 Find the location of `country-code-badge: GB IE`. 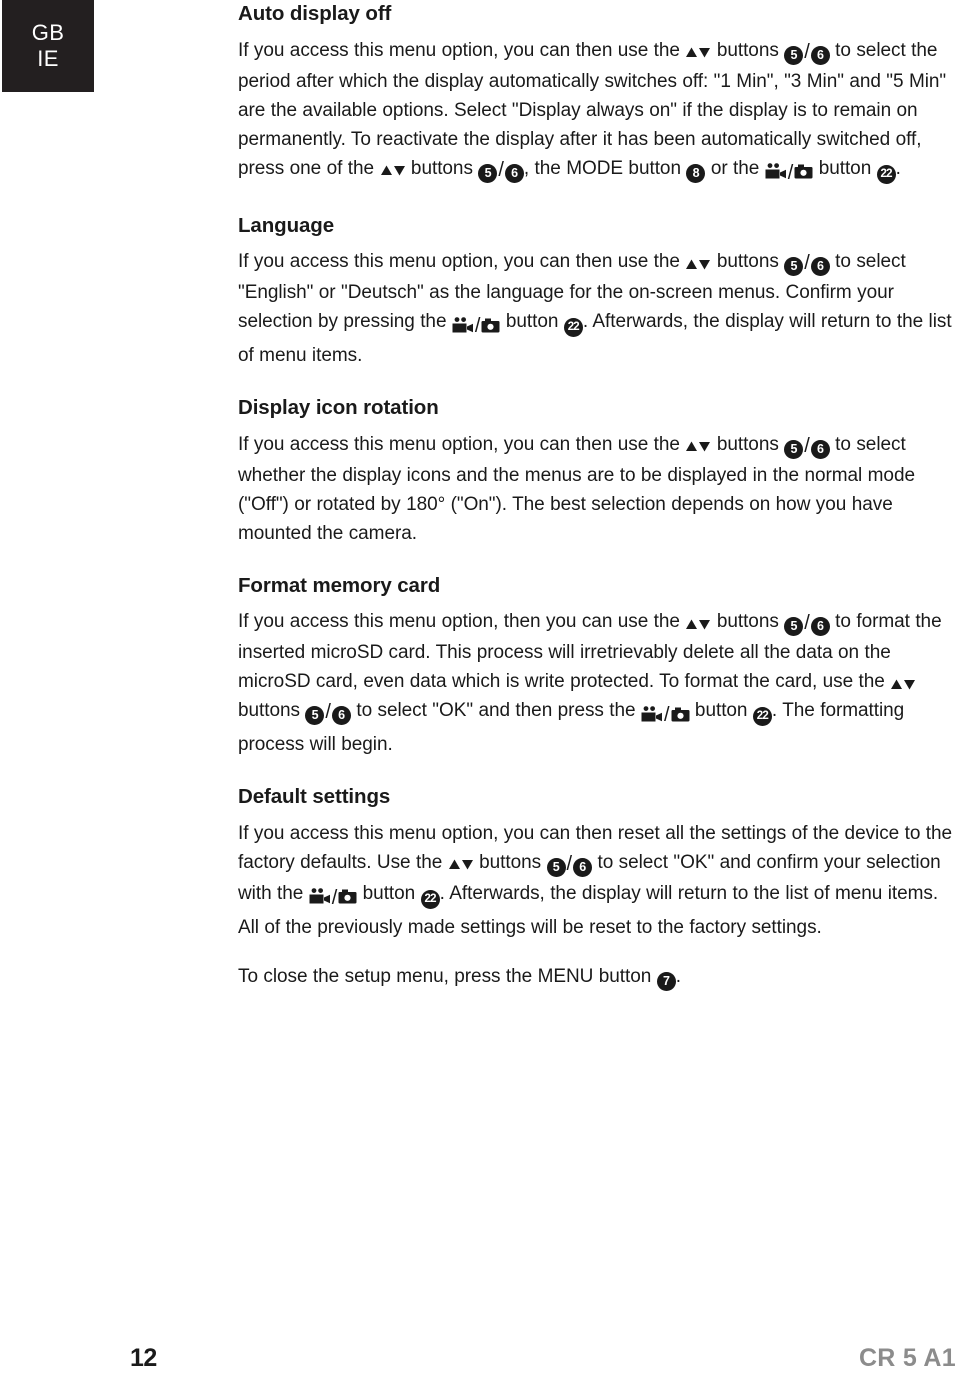

country-code-badge: GB IE is located at coordinates (48, 46).